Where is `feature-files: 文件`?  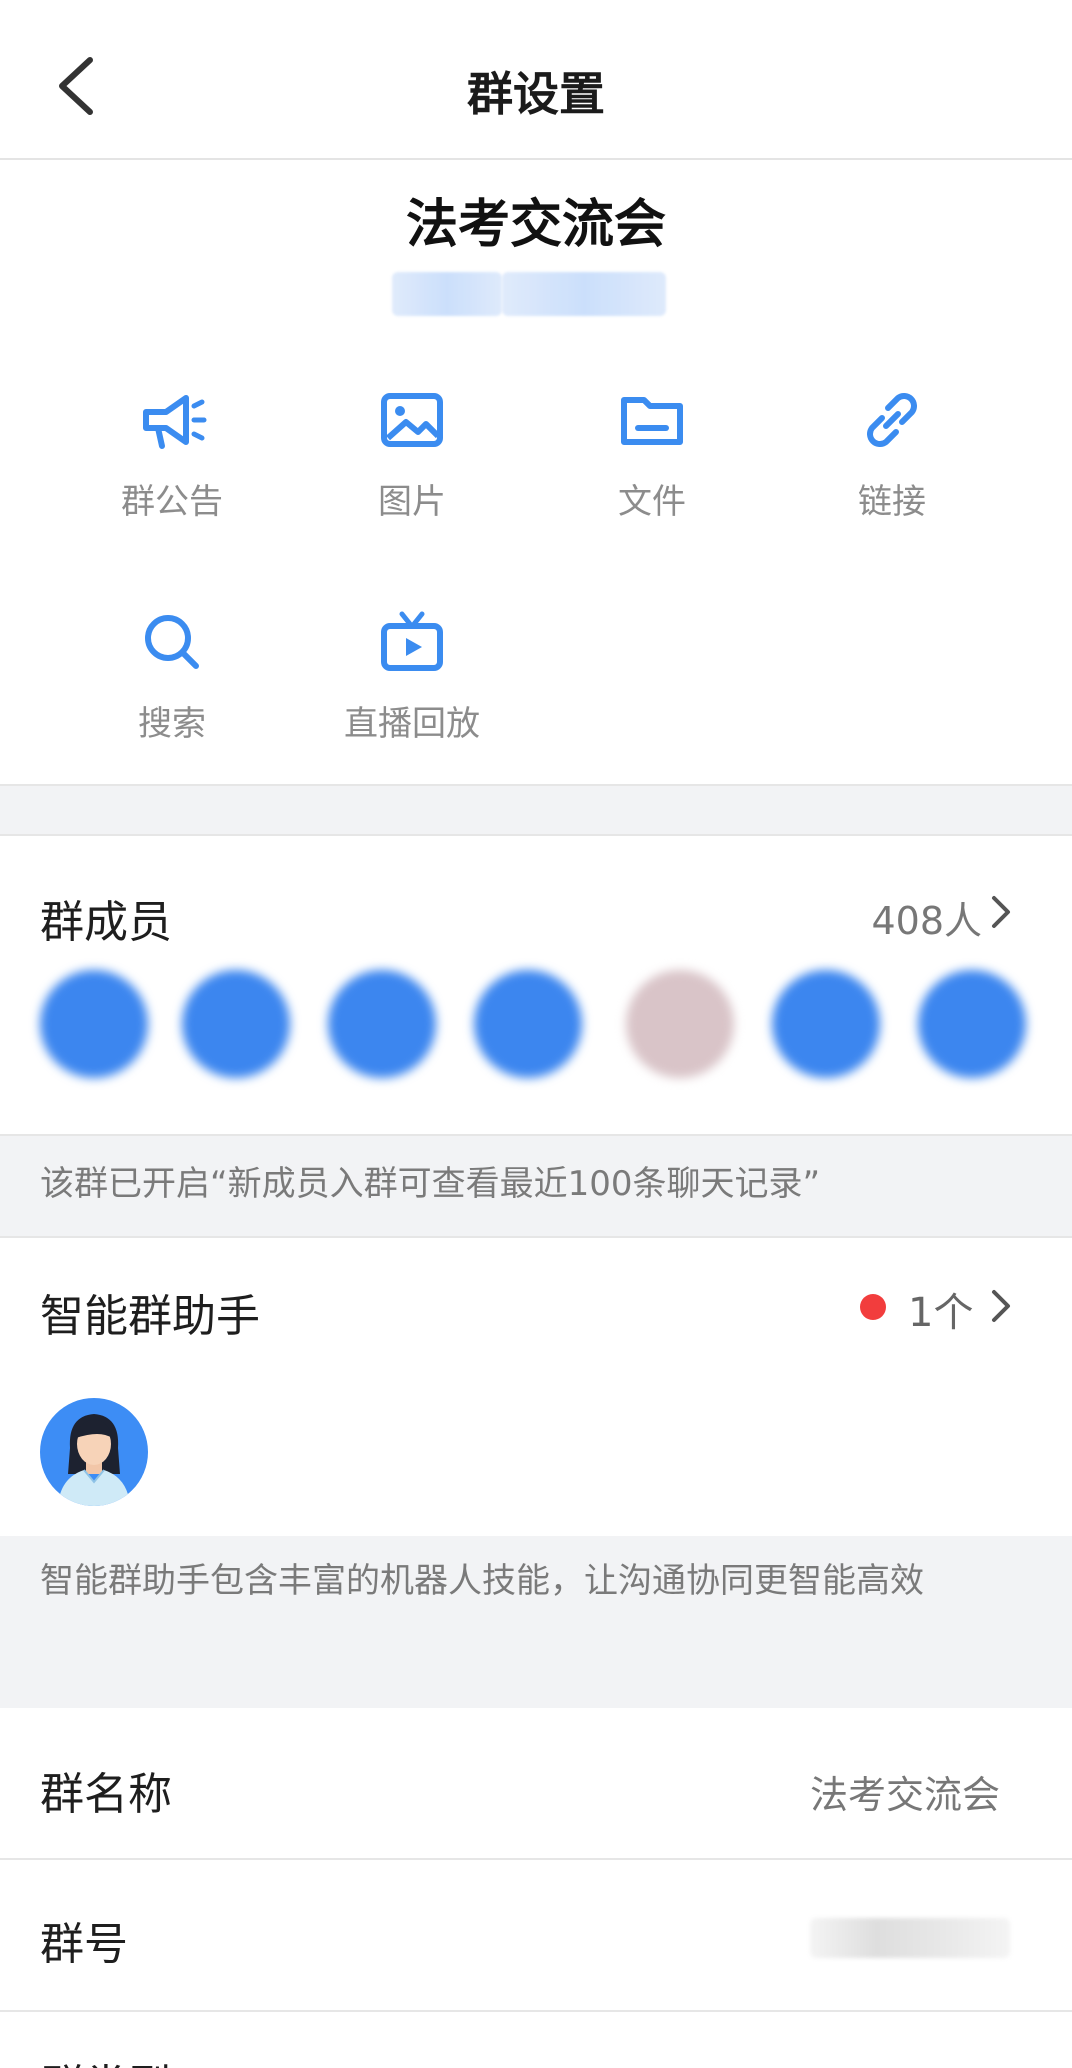 feature-files: 文件 is located at coordinates (652, 453).